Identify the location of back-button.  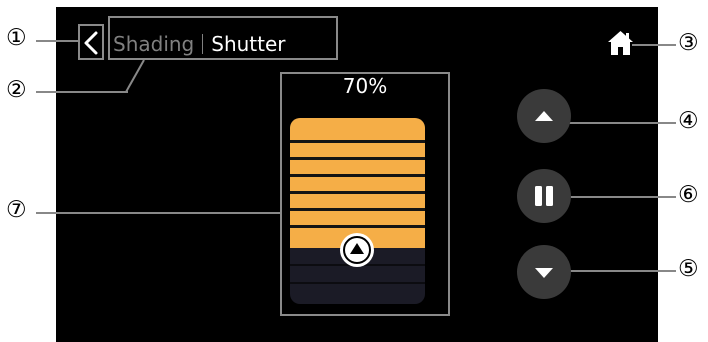
(91, 43).